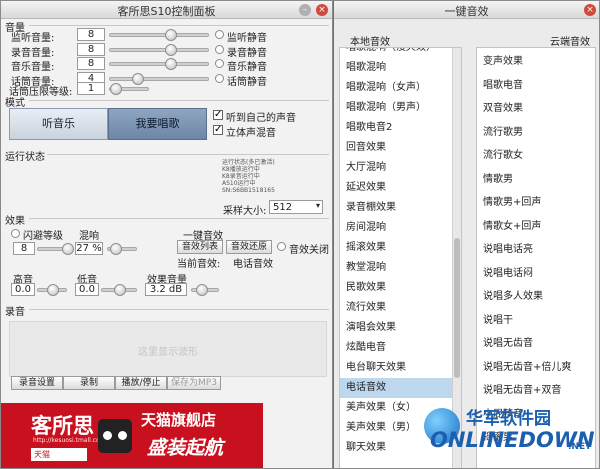 This screenshot has height=469, width=600. Describe the element at coordinates (536, 62) in the screenshot. I see `cloud-effect-item: 变声效果` at that location.